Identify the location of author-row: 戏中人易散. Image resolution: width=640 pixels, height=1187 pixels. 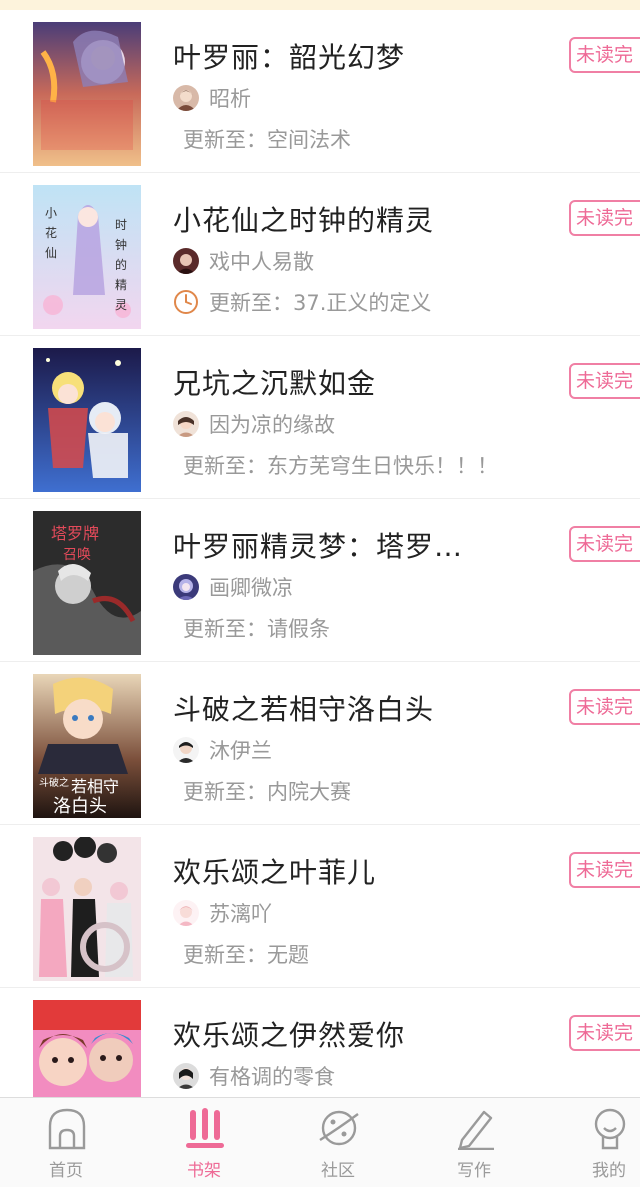
(243, 261).